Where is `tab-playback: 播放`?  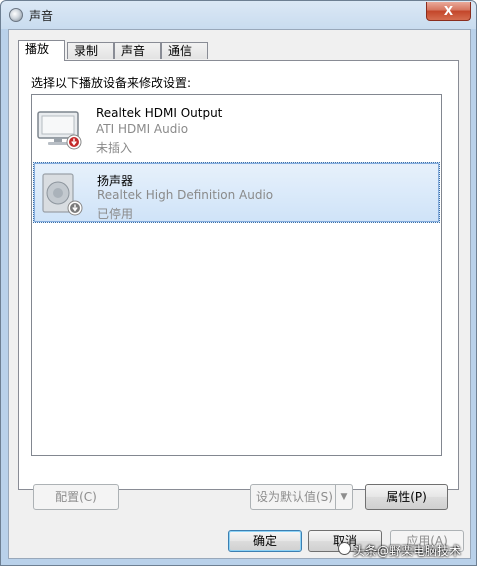 tab-playback: 播放 is located at coordinates (41, 50).